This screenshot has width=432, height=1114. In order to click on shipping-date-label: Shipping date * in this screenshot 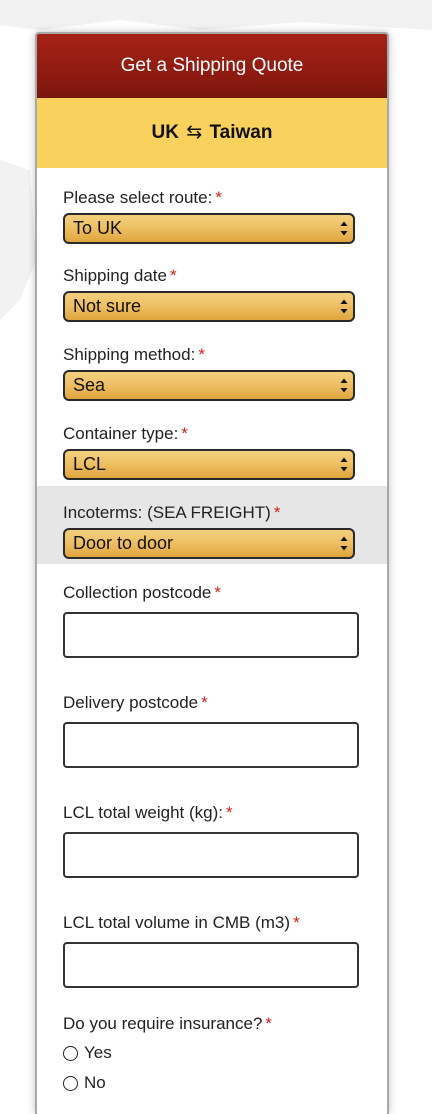, I will do `click(120, 275)`.